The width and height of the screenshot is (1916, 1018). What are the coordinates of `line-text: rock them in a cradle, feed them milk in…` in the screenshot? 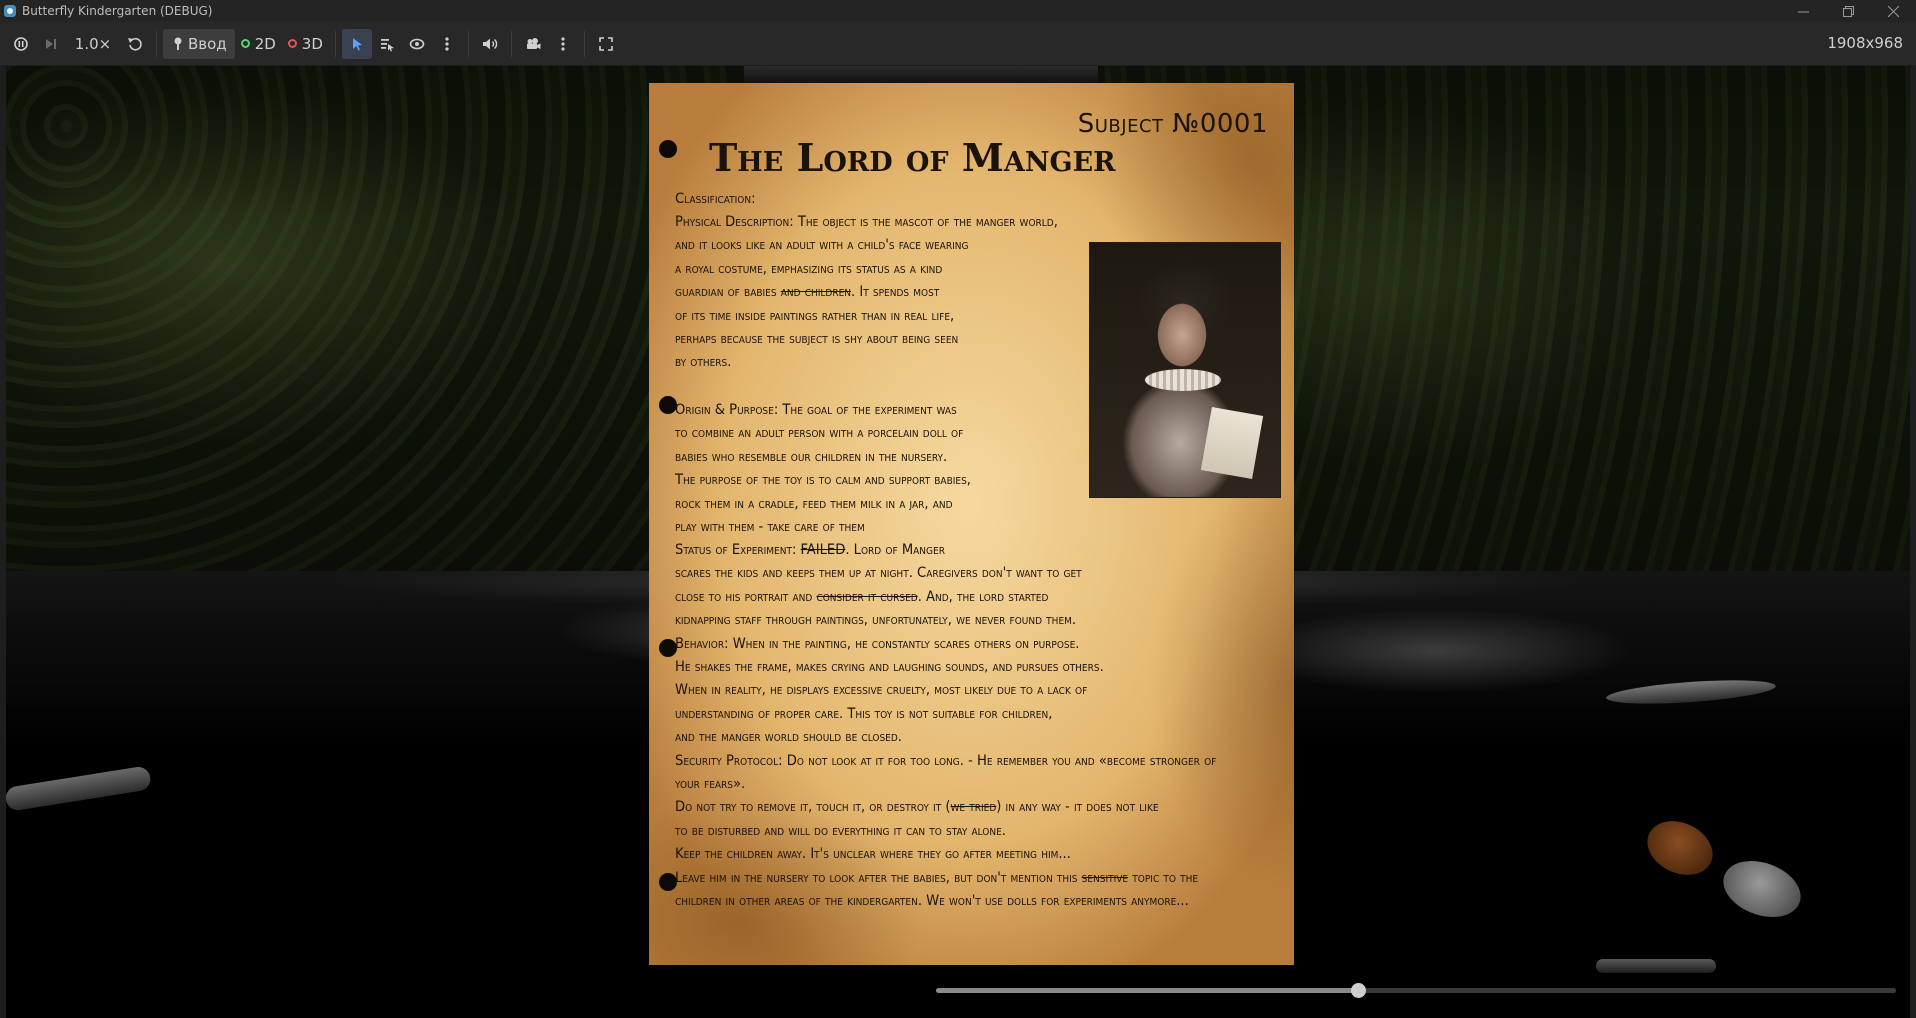 It's located at (814, 503).